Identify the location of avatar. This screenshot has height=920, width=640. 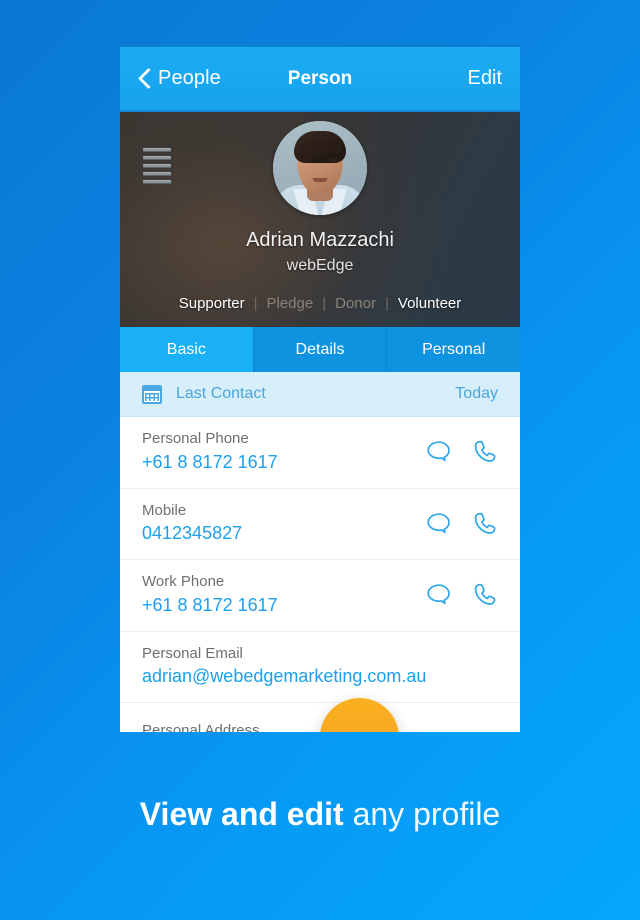
(320, 168).